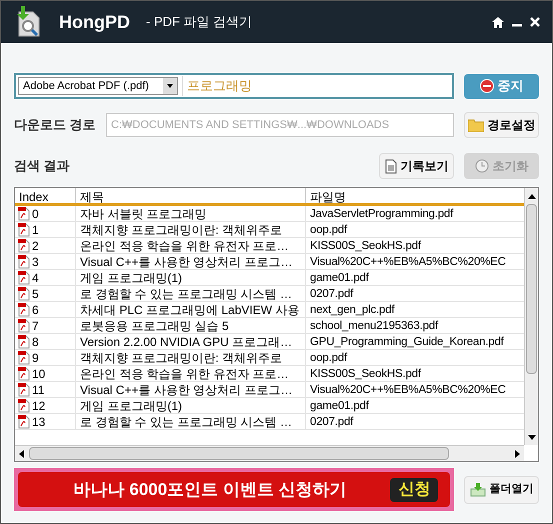 The image size is (553, 524). I want to click on file-type-dropdown: Adobe Acrobat PDF (.pdf), so click(98, 86).